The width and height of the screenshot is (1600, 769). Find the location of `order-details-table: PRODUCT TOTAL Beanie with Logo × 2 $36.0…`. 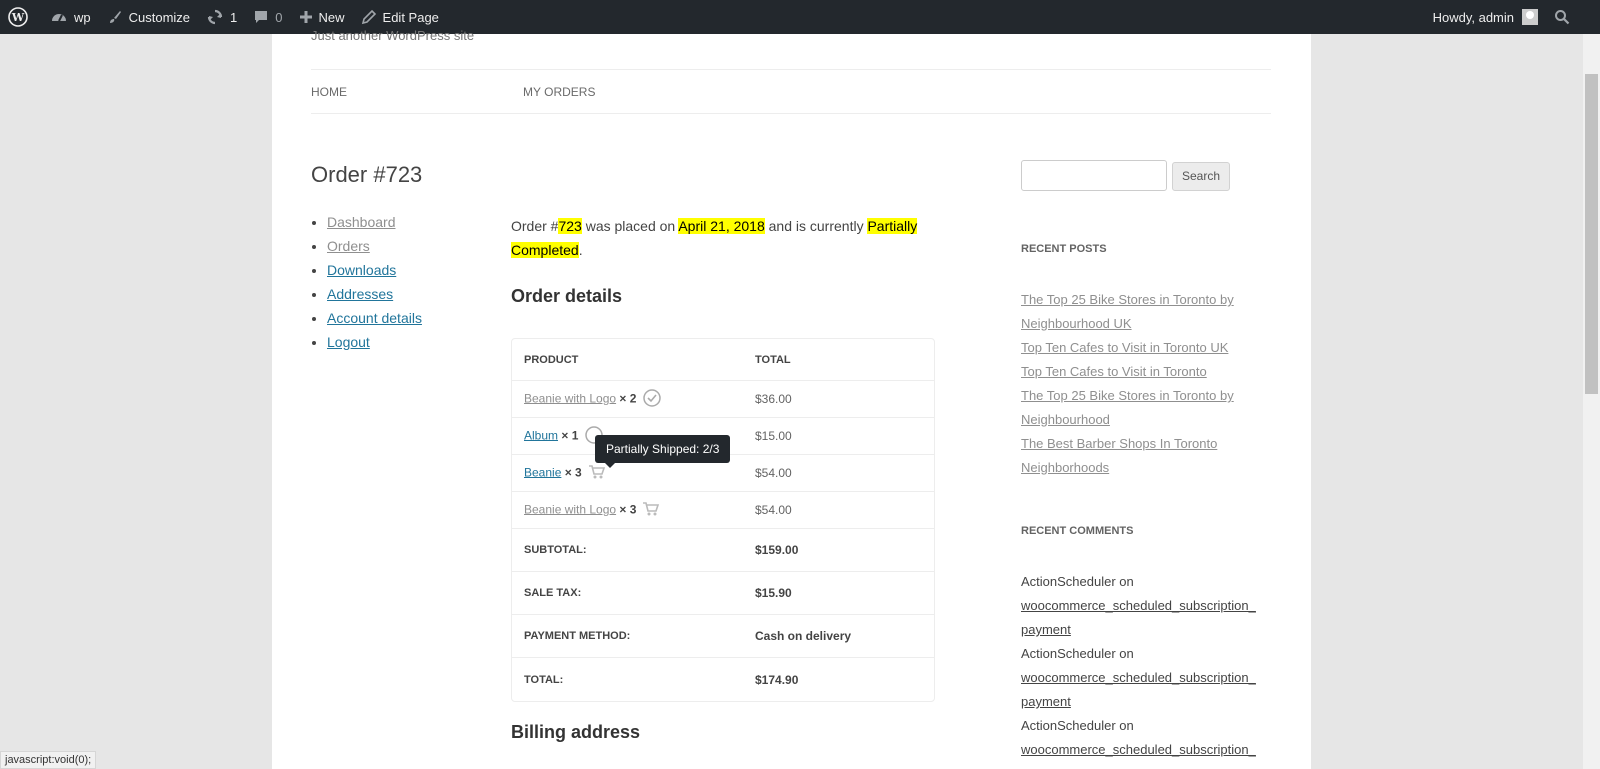

order-details-table: PRODUCT TOTAL Beanie with Logo × 2 $36.0… is located at coordinates (723, 520).